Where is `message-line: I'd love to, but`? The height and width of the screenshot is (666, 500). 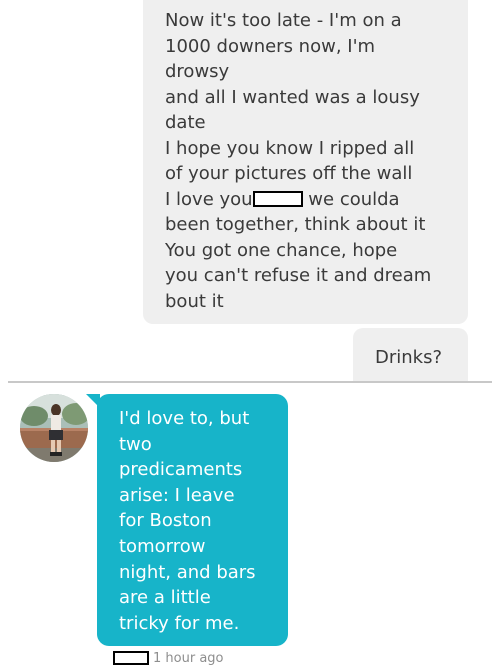
message-line: I'd love to, but is located at coordinates (184, 418).